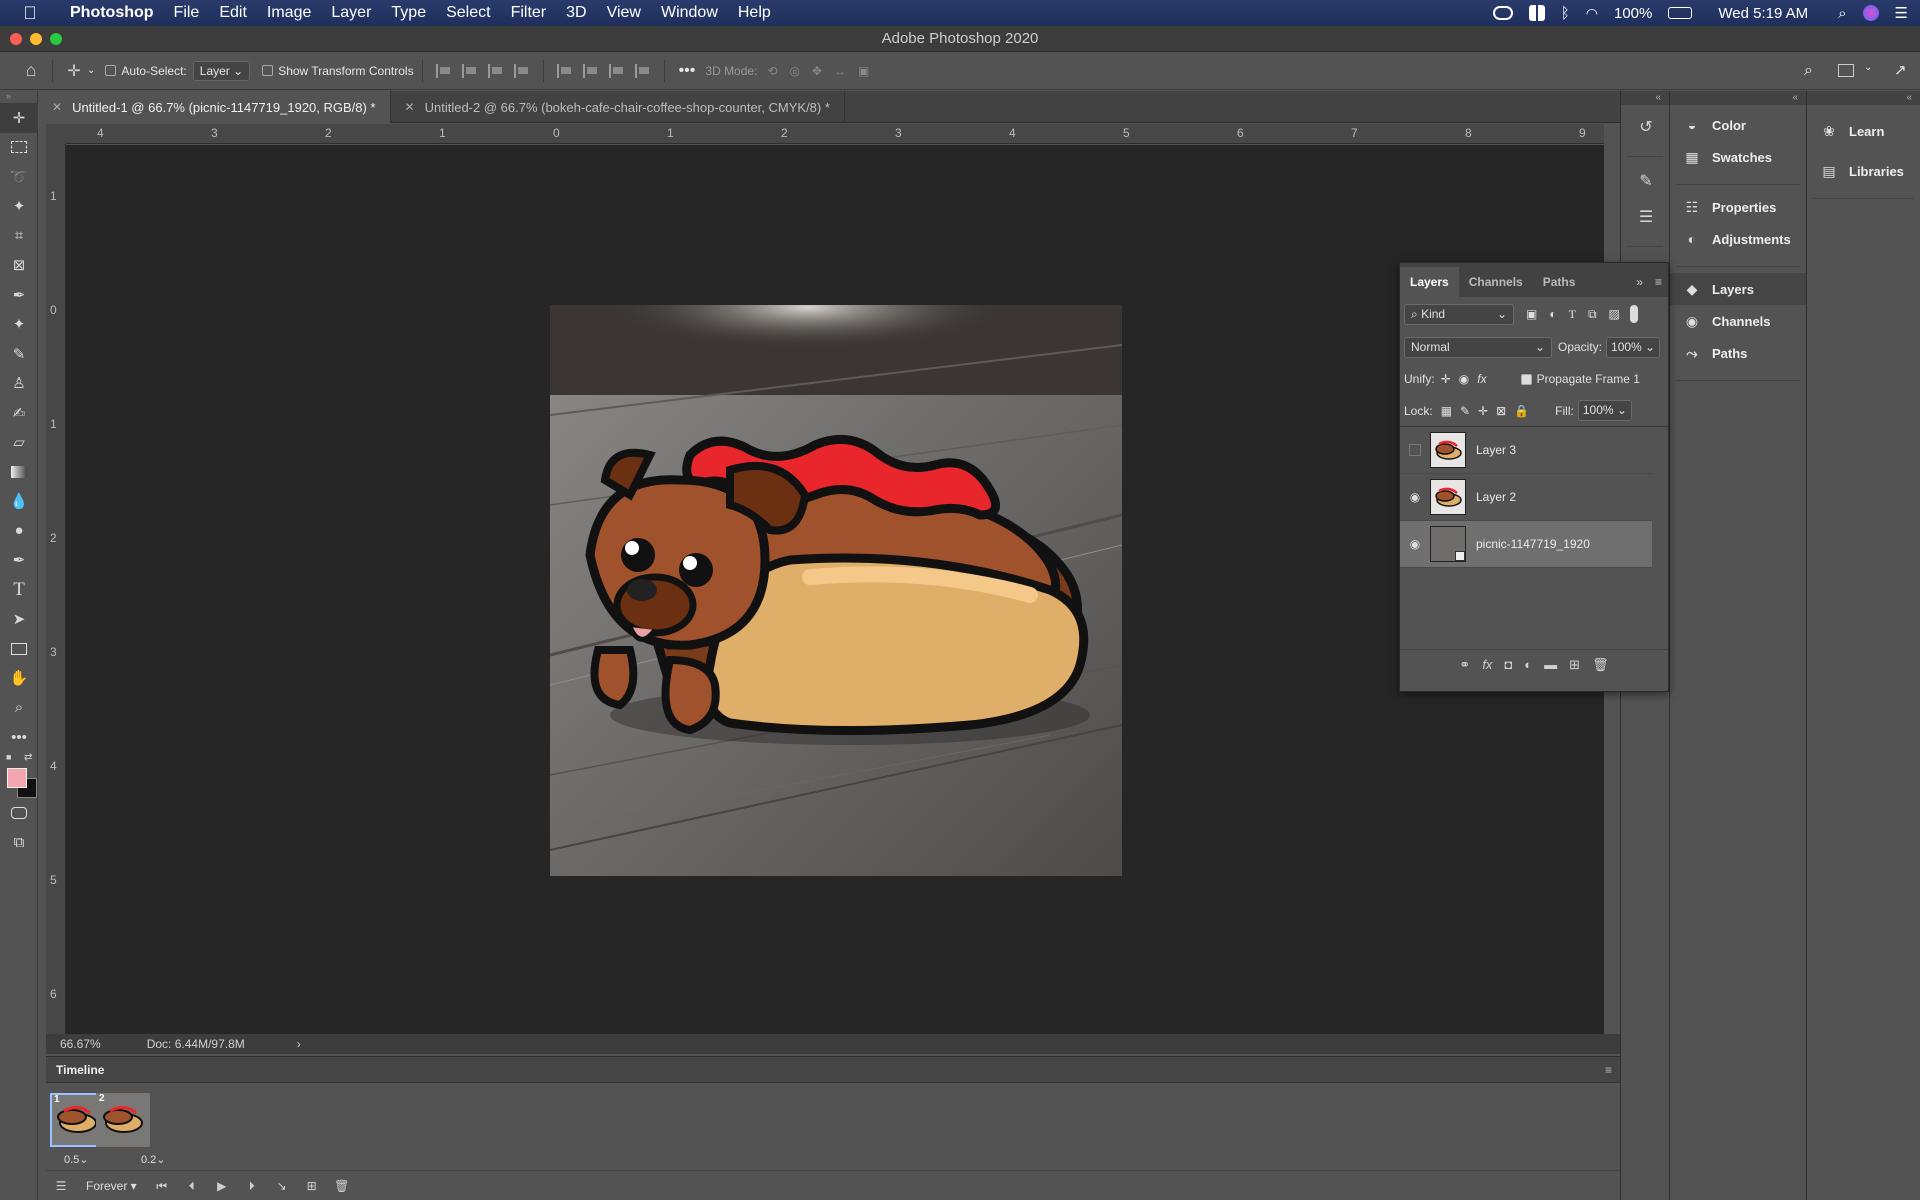  I want to click on pen-tool-icon: ✒, so click(19, 561).